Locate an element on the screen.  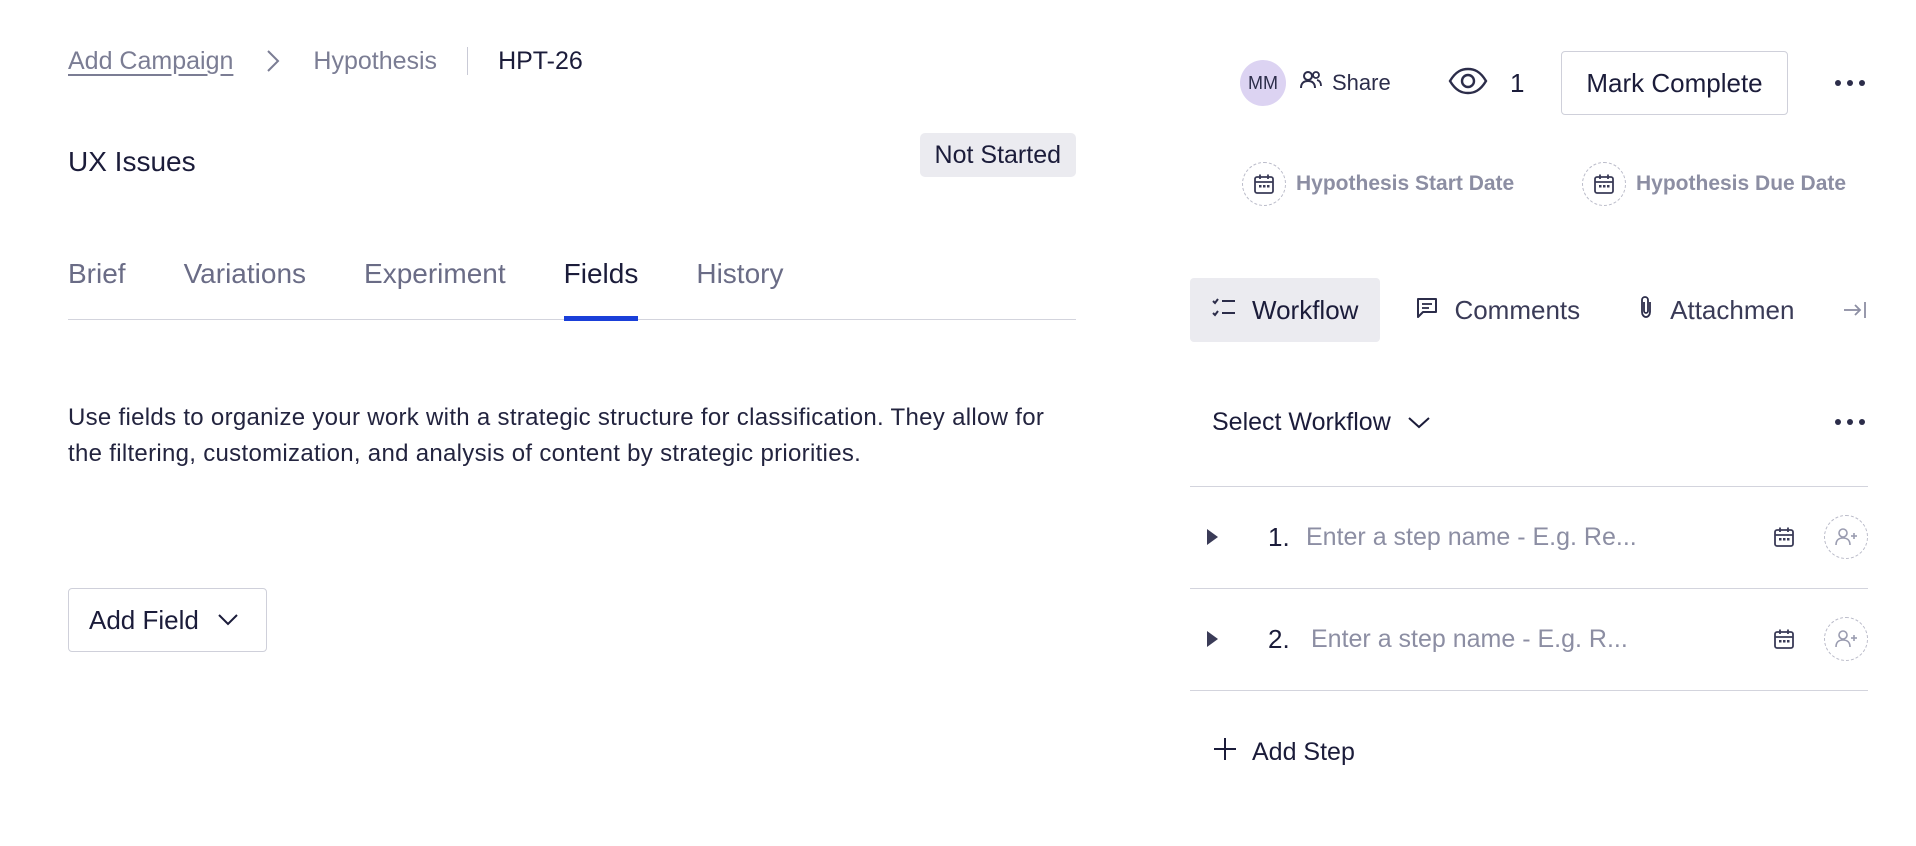
tab-history: History is located at coordinates (739, 284).